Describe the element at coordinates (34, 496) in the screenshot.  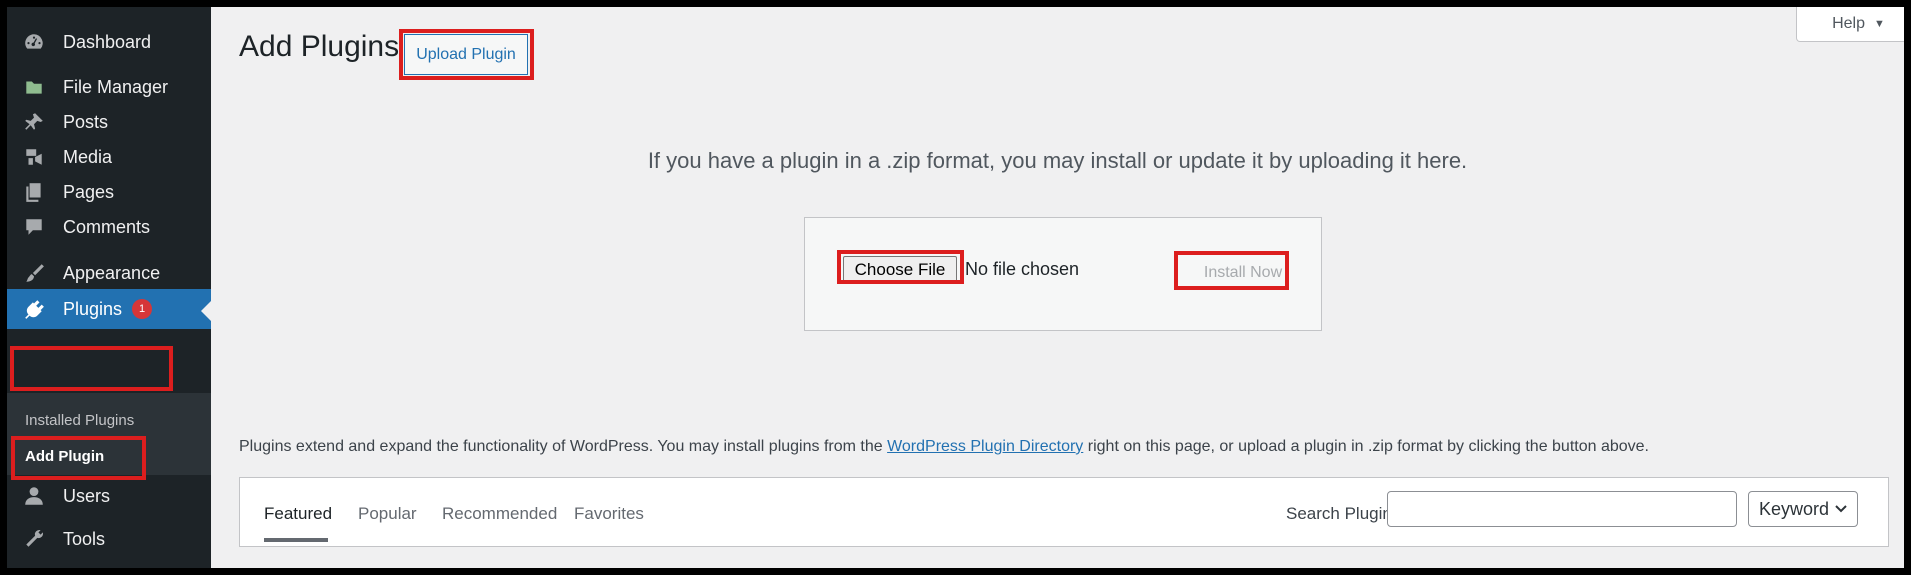
I see `user-icon` at that location.